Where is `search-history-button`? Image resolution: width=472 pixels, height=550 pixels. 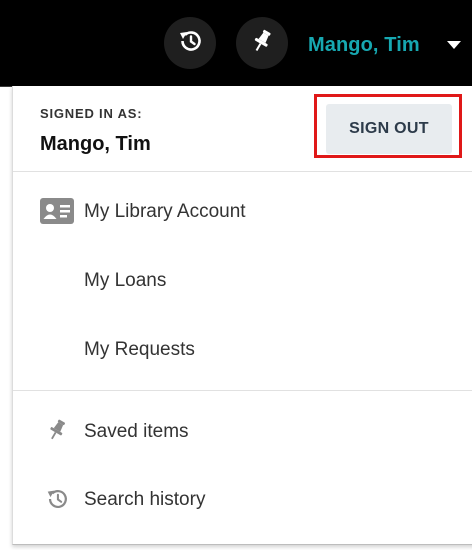 search-history-button is located at coordinates (190, 43).